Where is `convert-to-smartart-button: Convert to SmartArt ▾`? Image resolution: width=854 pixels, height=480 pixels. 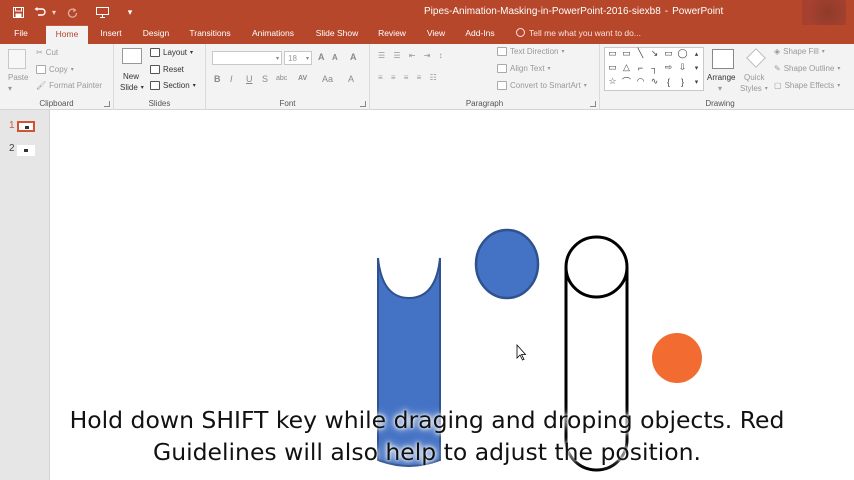 convert-to-smartart-button: Convert to SmartArt ▾ is located at coordinates (542, 85).